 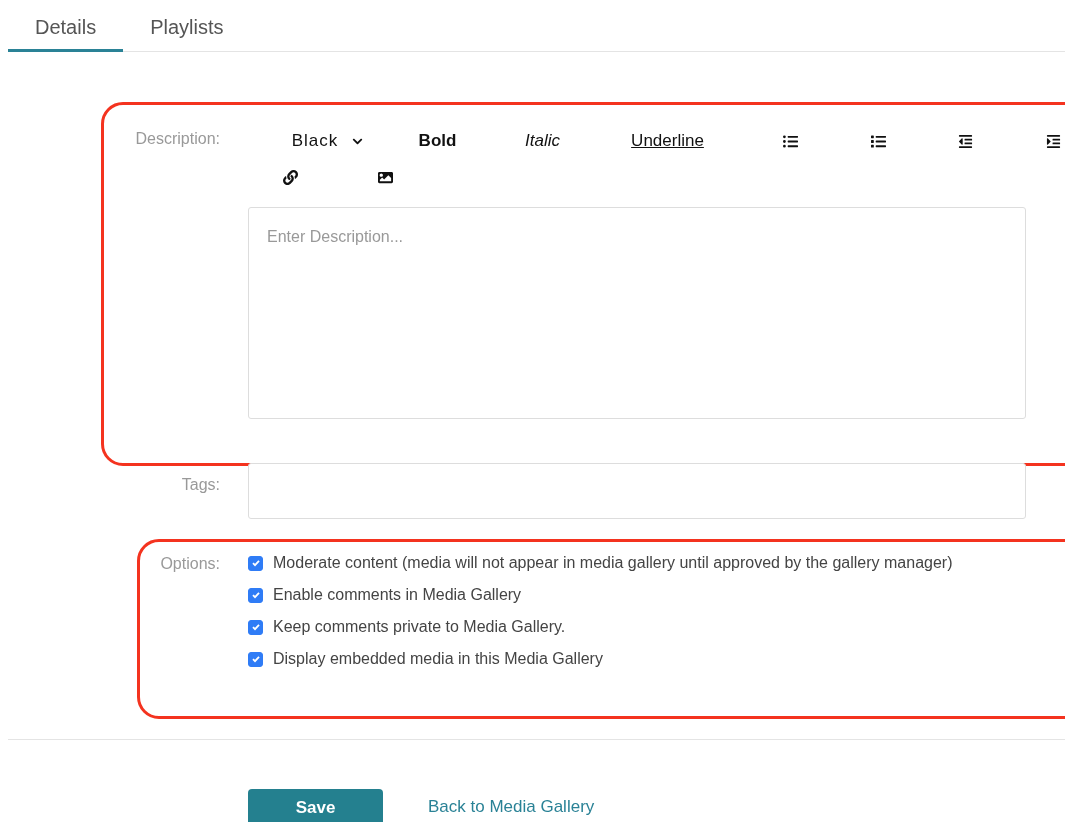 What do you see at coordinates (965, 141) in the screenshot?
I see `outdent-icon` at bounding box center [965, 141].